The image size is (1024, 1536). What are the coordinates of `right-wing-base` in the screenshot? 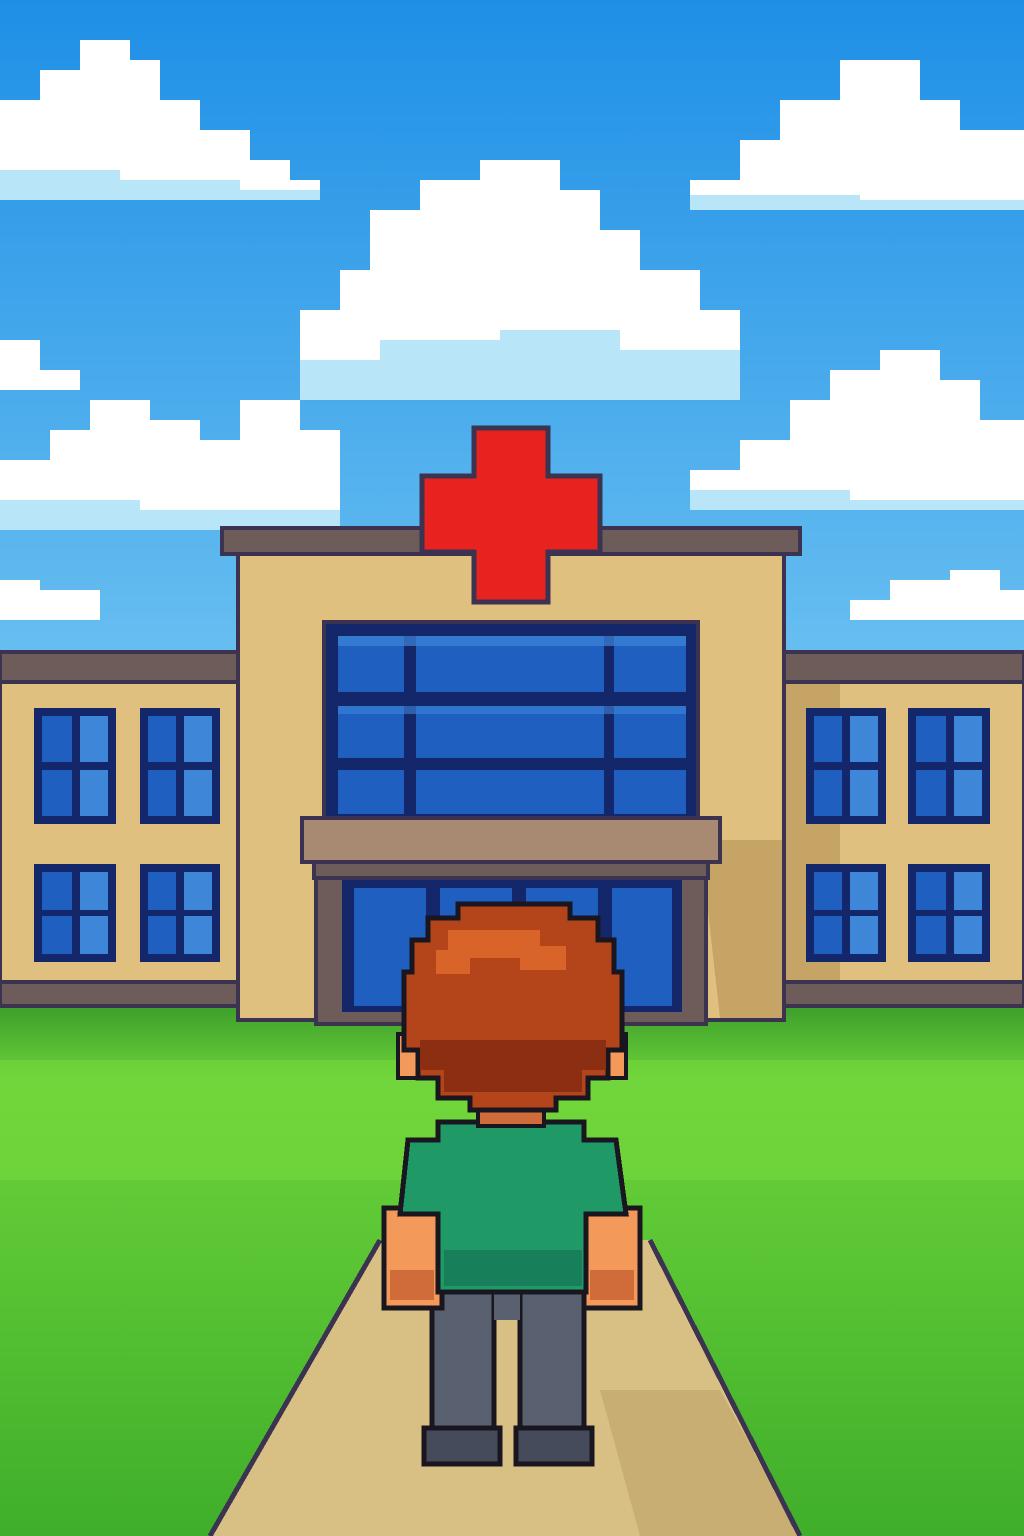 It's located at (903, 994).